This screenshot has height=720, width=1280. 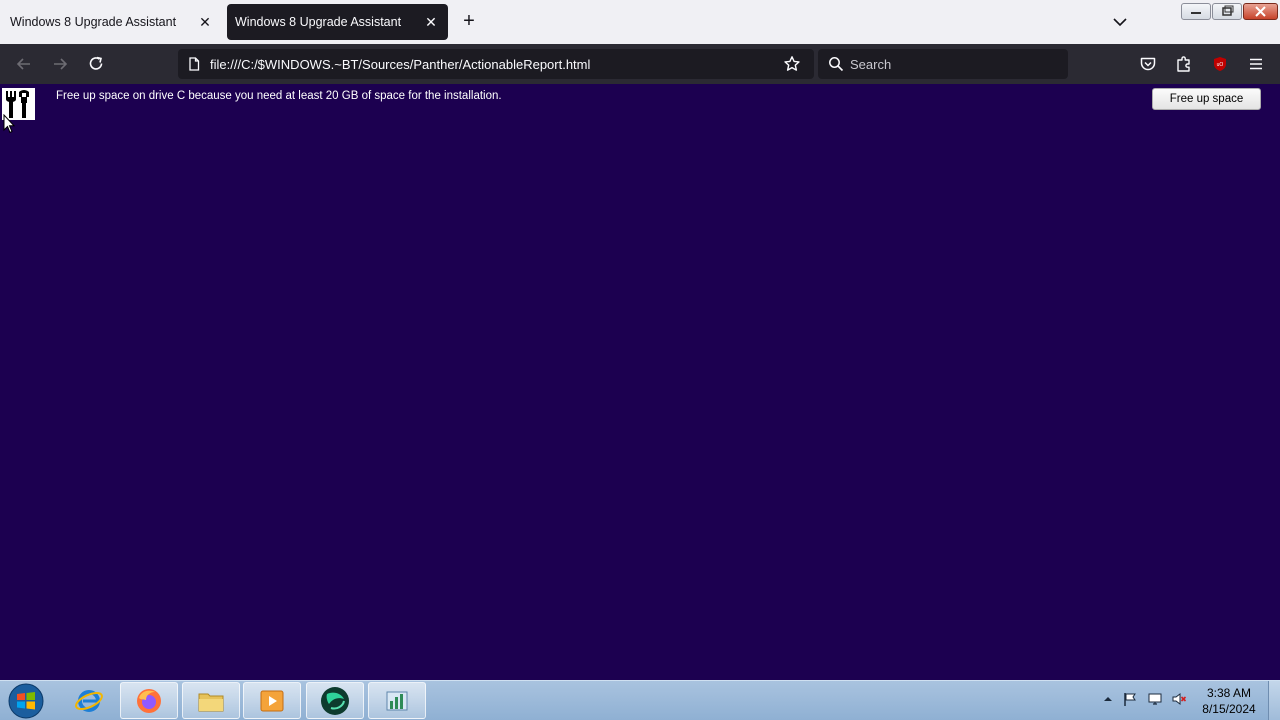 What do you see at coordinates (60, 64) in the screenshot?
I see `forward-arrow-icon` at bounding box center [60, 64].